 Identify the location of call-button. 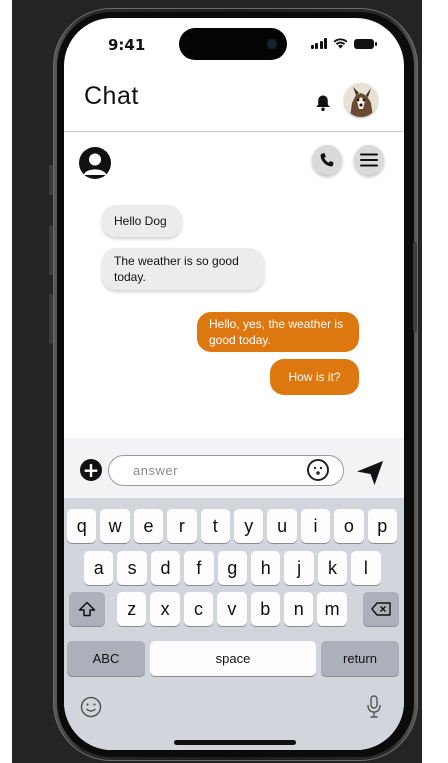
(327, 160).